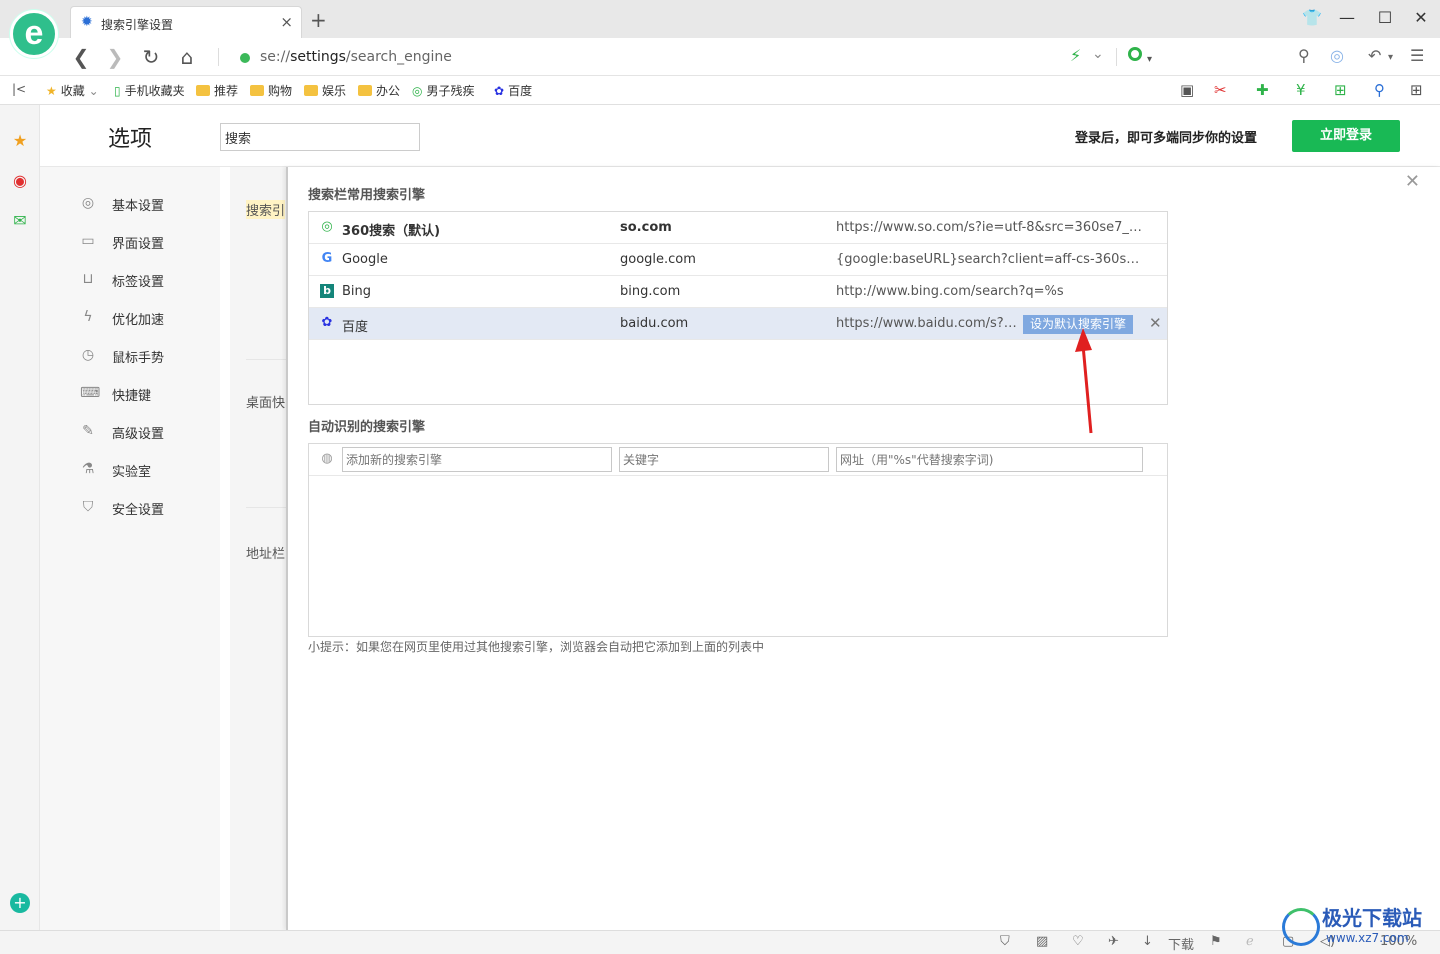  I want to click on keyboard-icon: ⌨, so click(90, 393).